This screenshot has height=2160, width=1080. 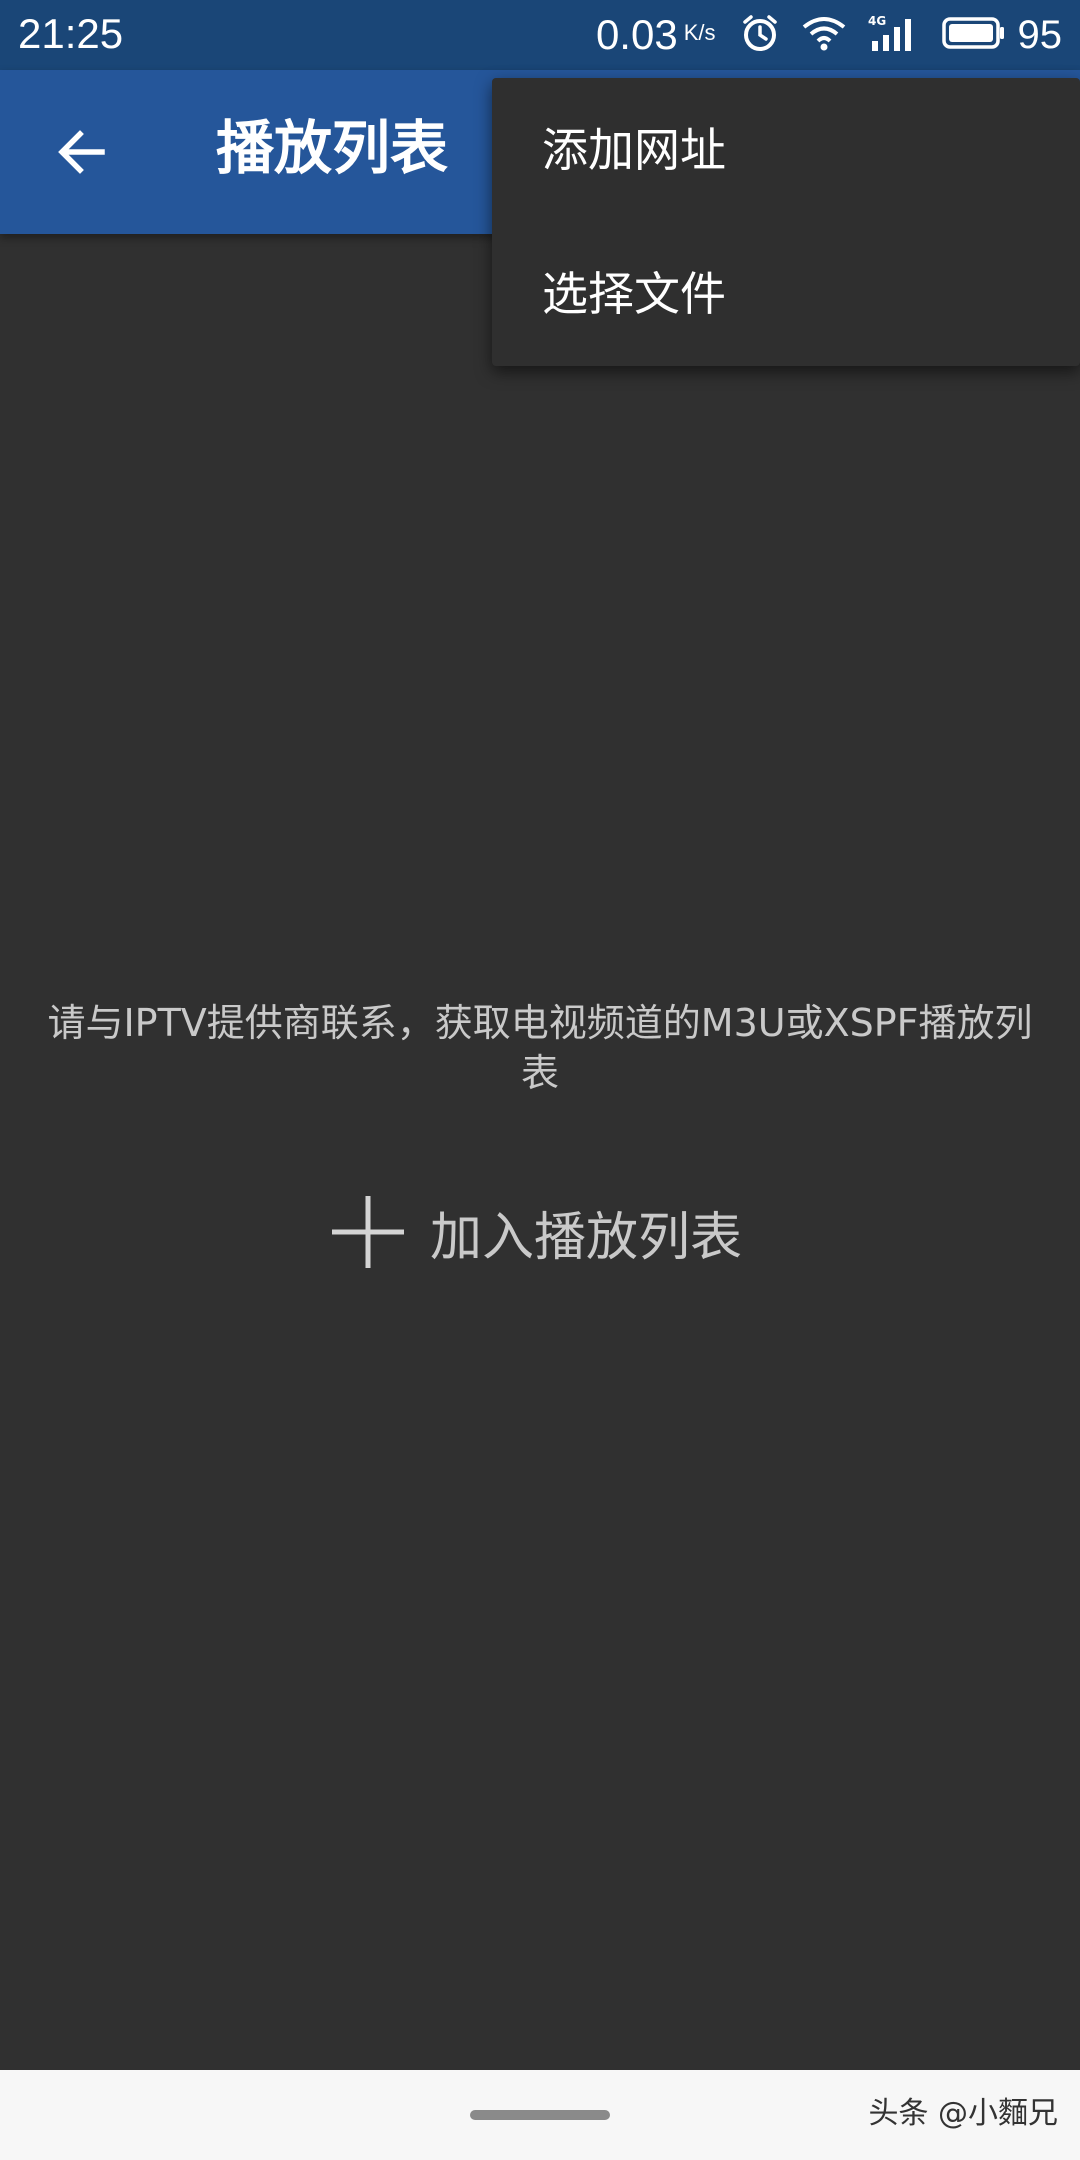 What do you see at coordinates (824, 35) in the screenshot?
I see `wifi-icon` at bounding box center [824, 35].